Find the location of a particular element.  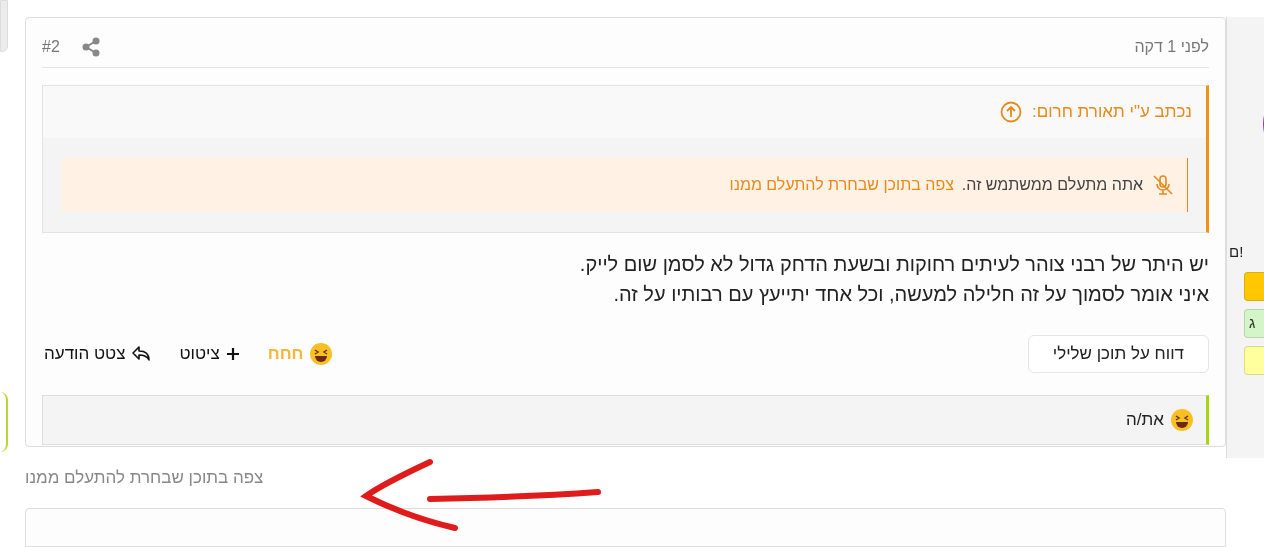

share-icon is located at coordinates (90, 46).